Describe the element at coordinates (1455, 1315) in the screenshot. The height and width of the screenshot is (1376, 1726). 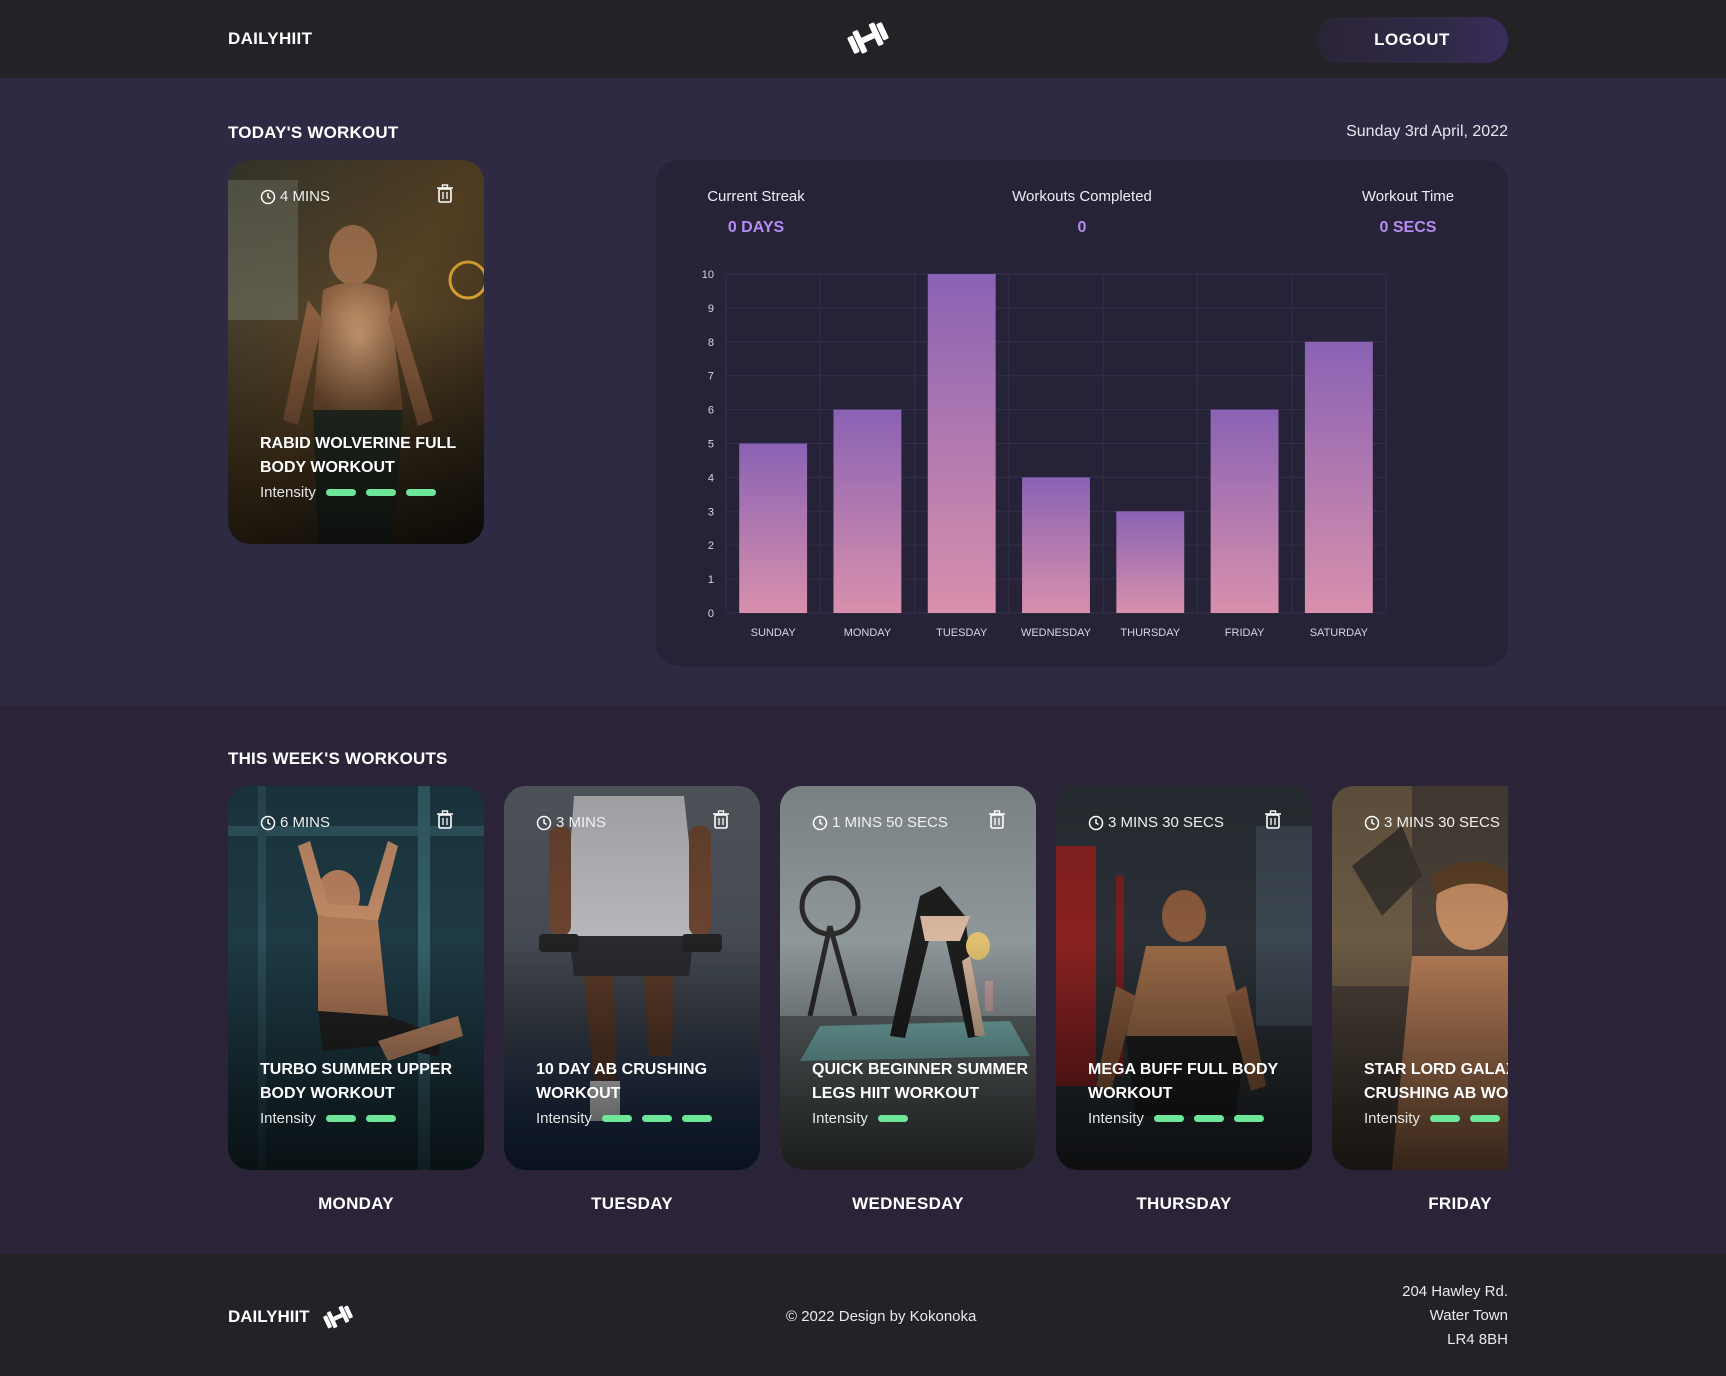
I see `address: 204 Hawley Rd. Water Town LR4 8BH` at that location.